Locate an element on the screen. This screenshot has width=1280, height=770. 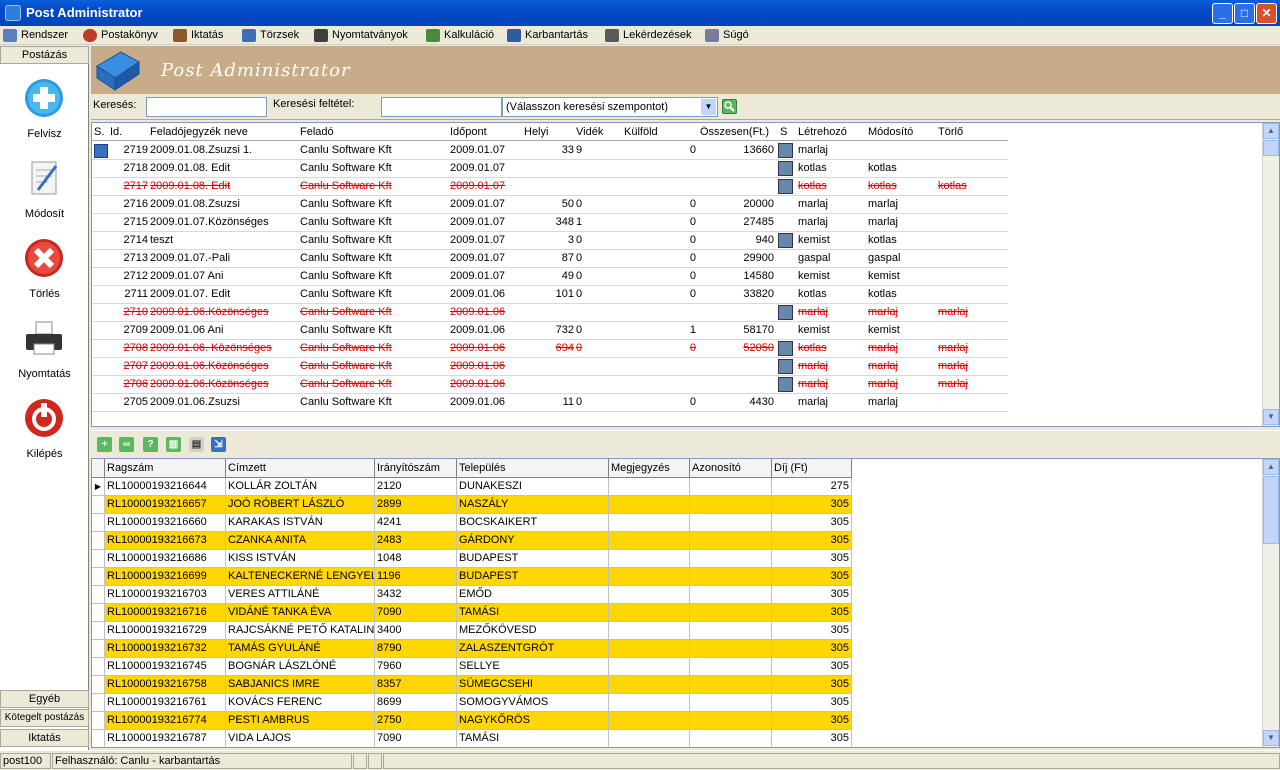
search-button is located at coordinates (729, 106).